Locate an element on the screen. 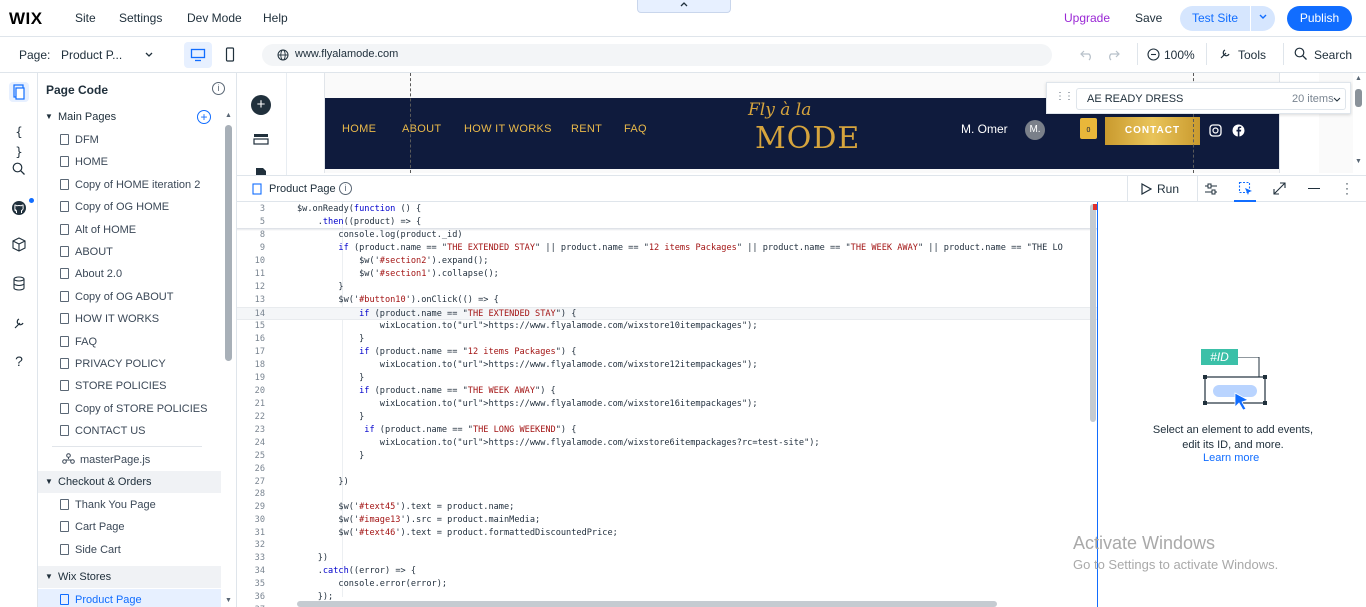 Image resolution: width=1366 pixels, height=607 pixels. panel-scrollbar: ▲ ▼ is located at coordinates (228, 358).